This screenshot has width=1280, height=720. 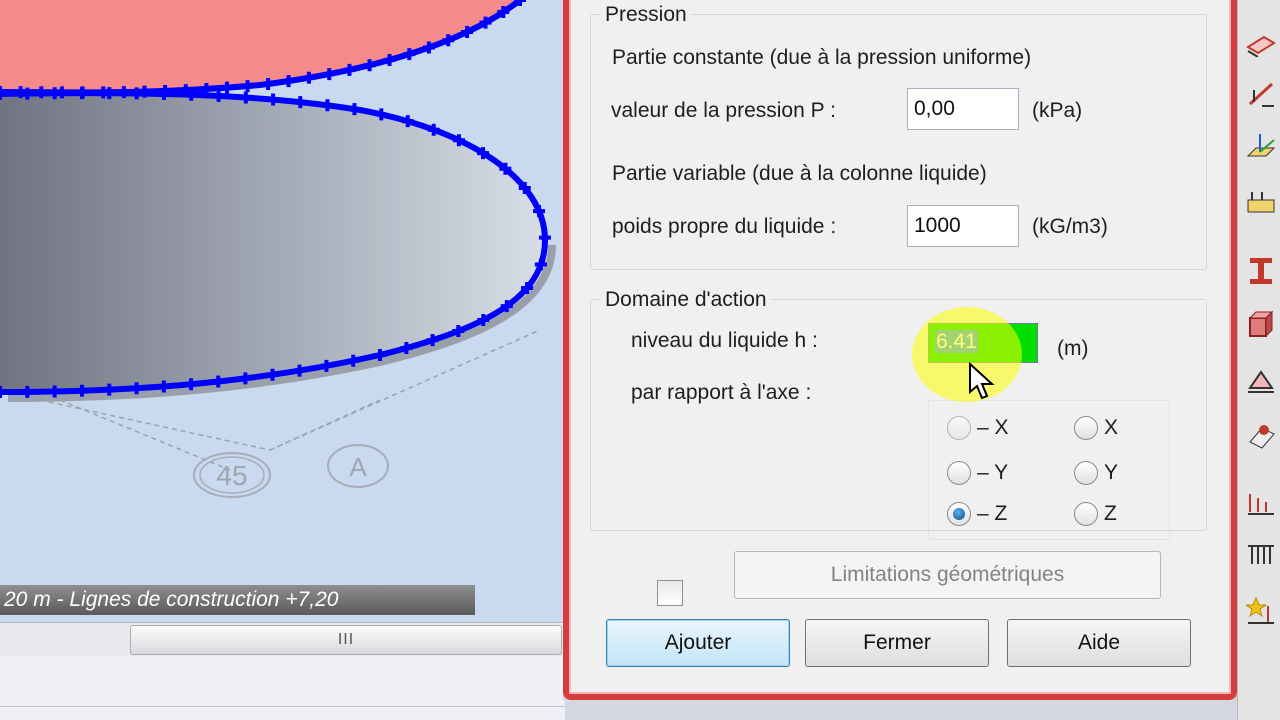 I want to click on mouse-cursor-icon, so click(x=982, y=381).